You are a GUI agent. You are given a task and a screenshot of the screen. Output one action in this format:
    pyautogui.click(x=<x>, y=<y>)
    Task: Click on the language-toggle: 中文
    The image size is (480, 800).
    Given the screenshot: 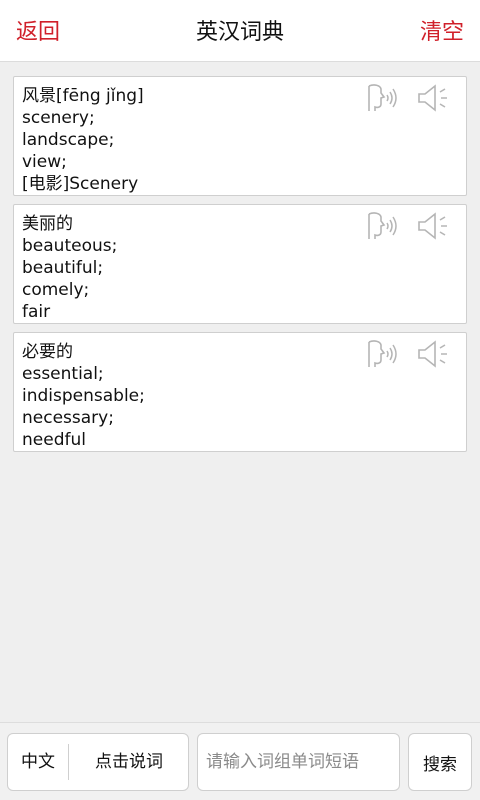 What is the action you would take?
    pyautogui.click(x=38, y=762)
    